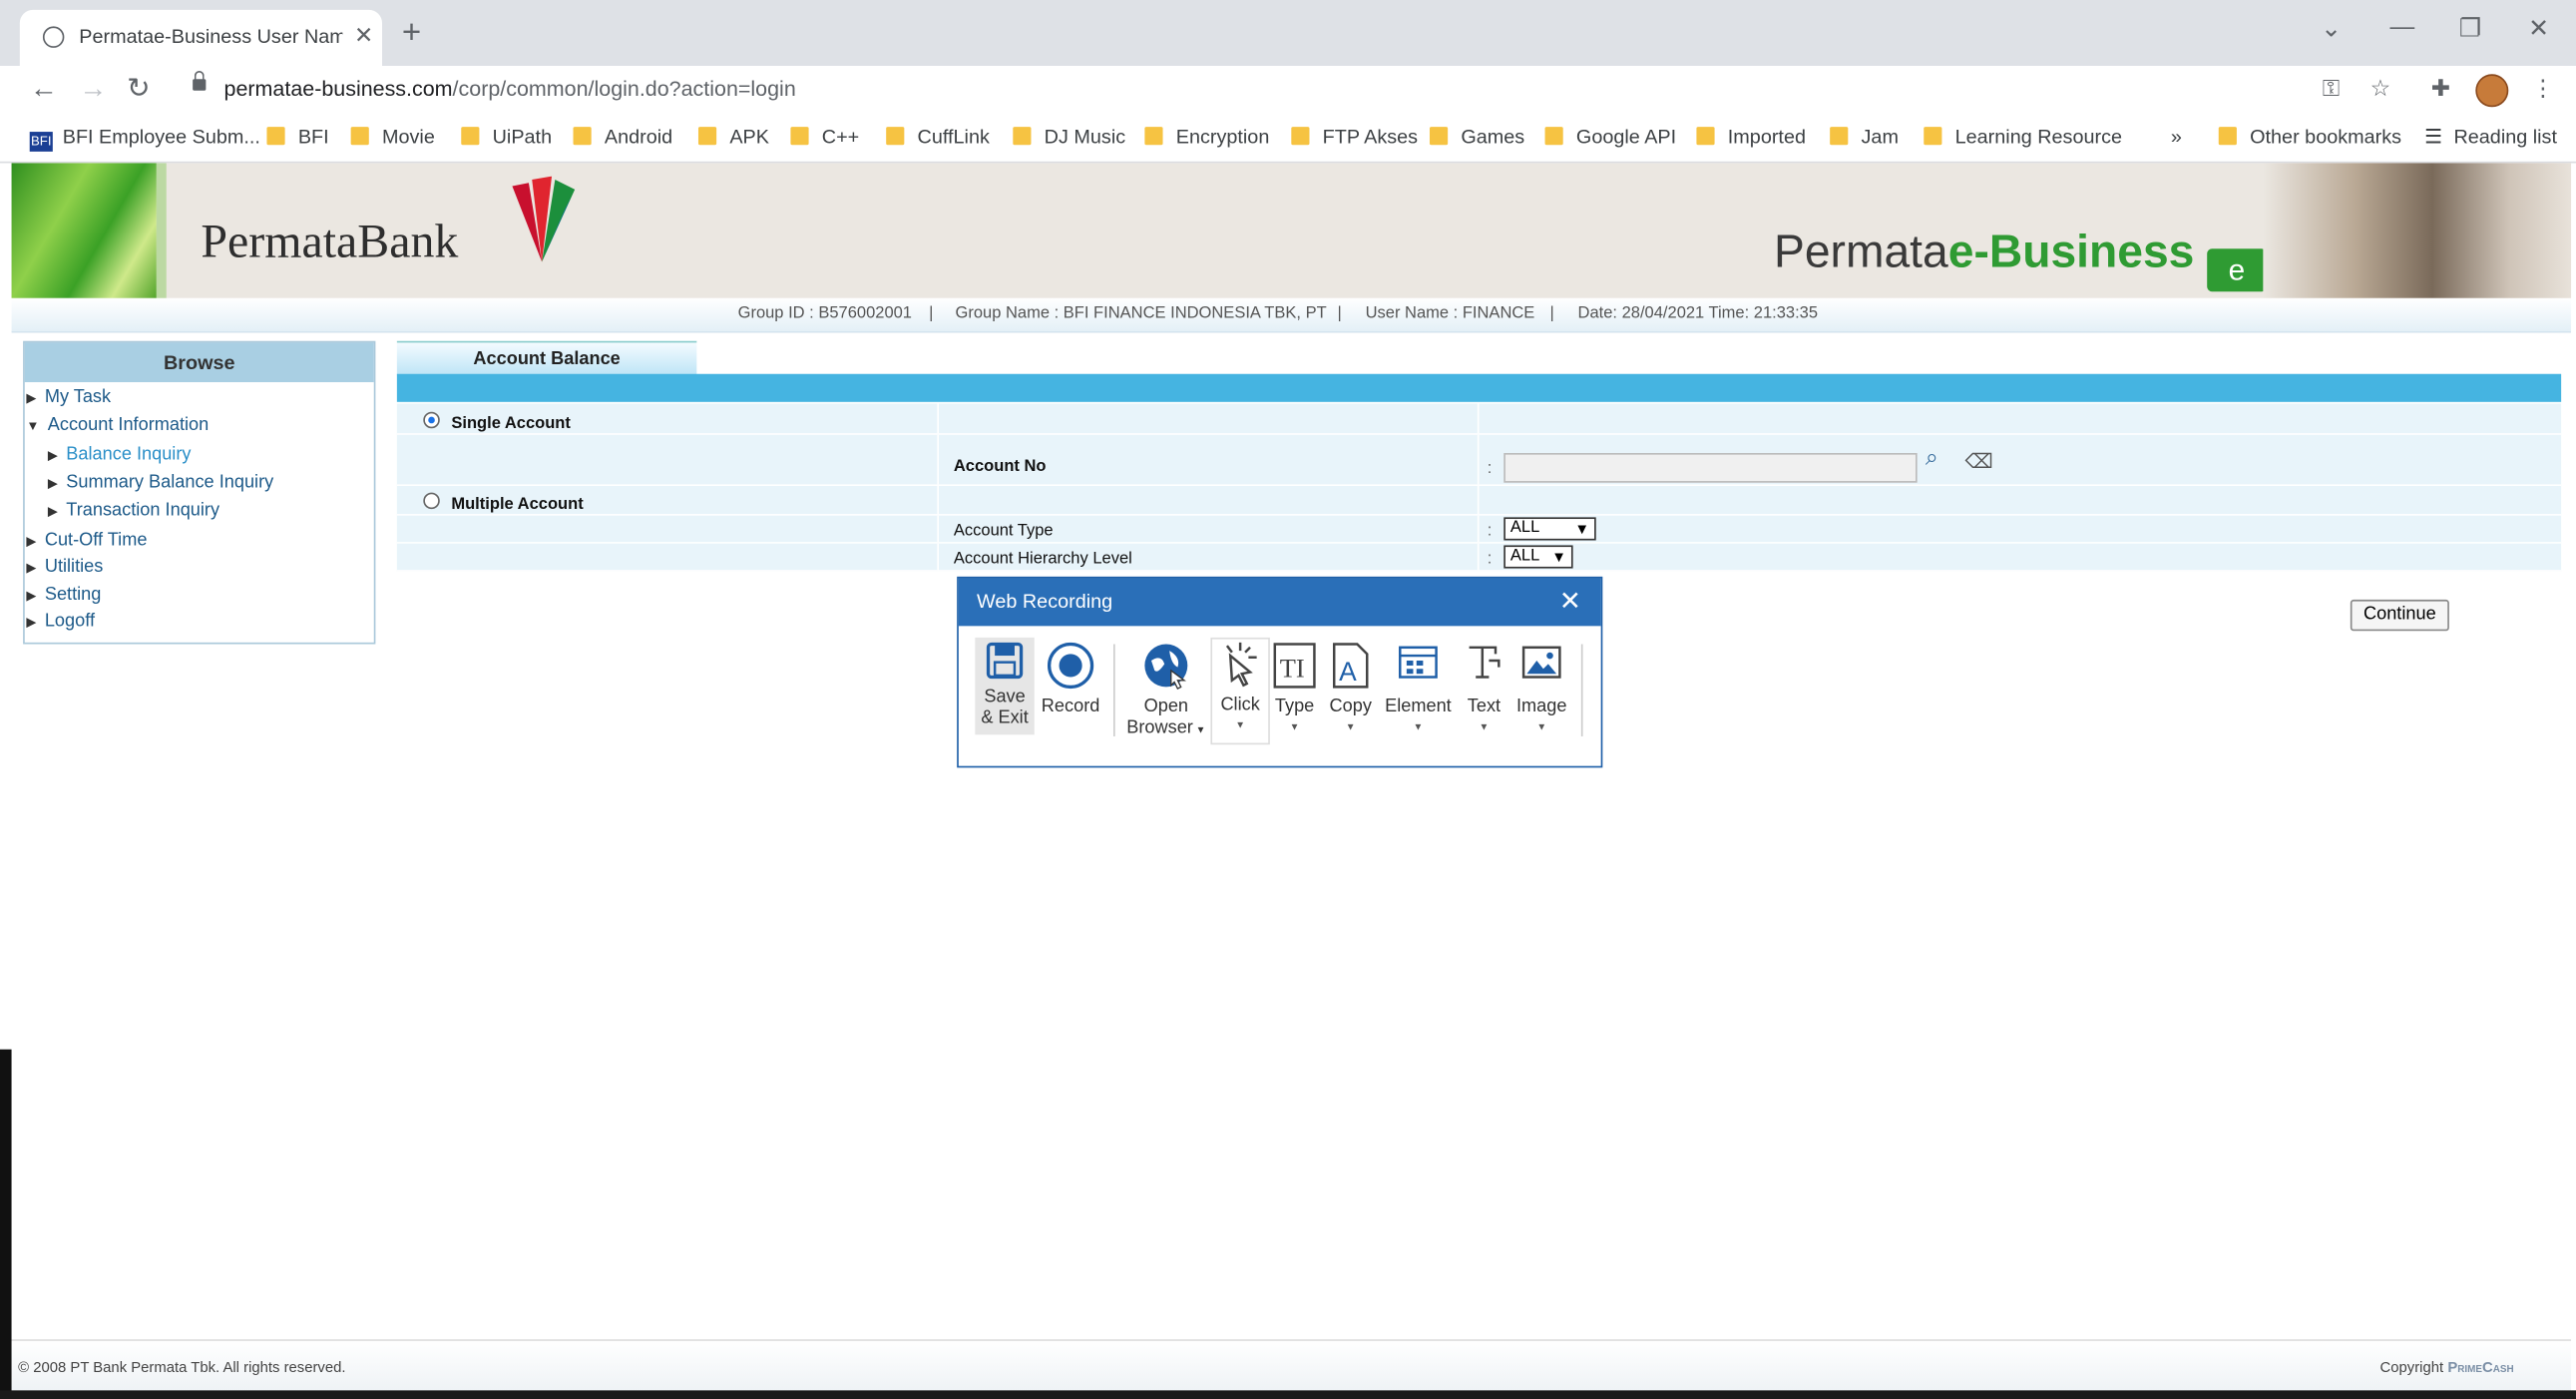 The width and height of the screenshot is (2576, 1399). What do you see at coordinates (546, 358) in the screenshot?
I see `tab-account-balance: Account Balance` at bounding box center [546, 358].